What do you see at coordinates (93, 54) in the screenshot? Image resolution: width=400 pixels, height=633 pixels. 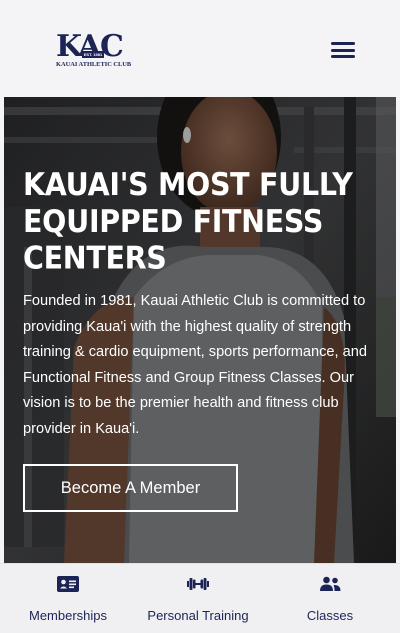 I see `logo-est-badge: EST. 1981` at bounding box center [93, 54].